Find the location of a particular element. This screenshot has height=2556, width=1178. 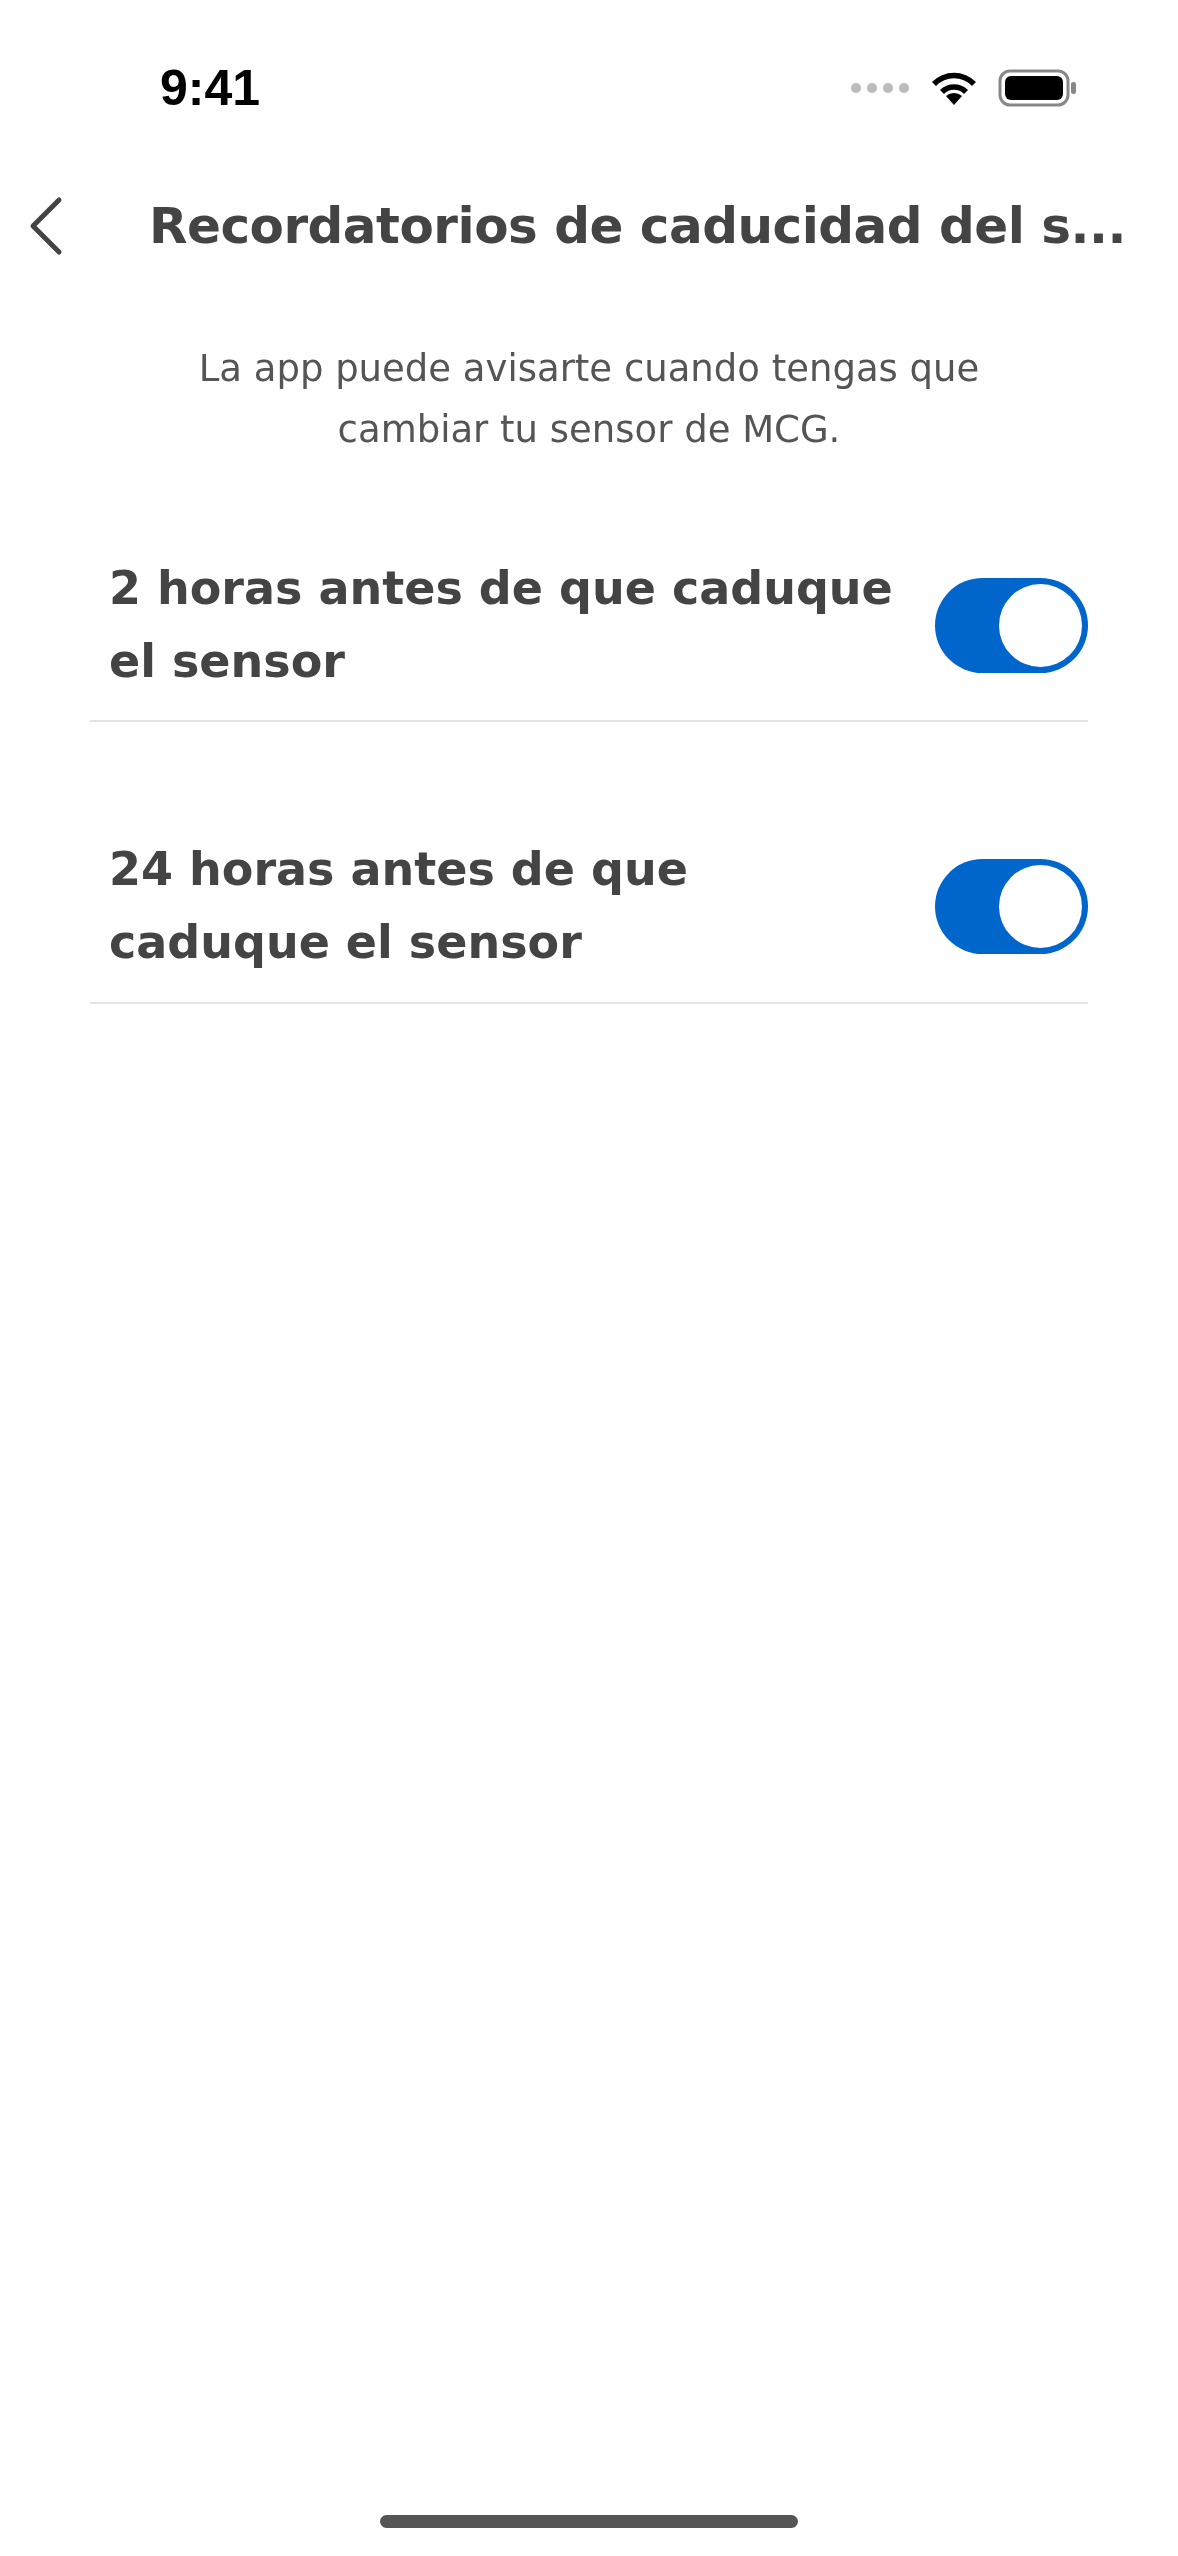

cellular-signal-icon is located at coordinates (880, 88).